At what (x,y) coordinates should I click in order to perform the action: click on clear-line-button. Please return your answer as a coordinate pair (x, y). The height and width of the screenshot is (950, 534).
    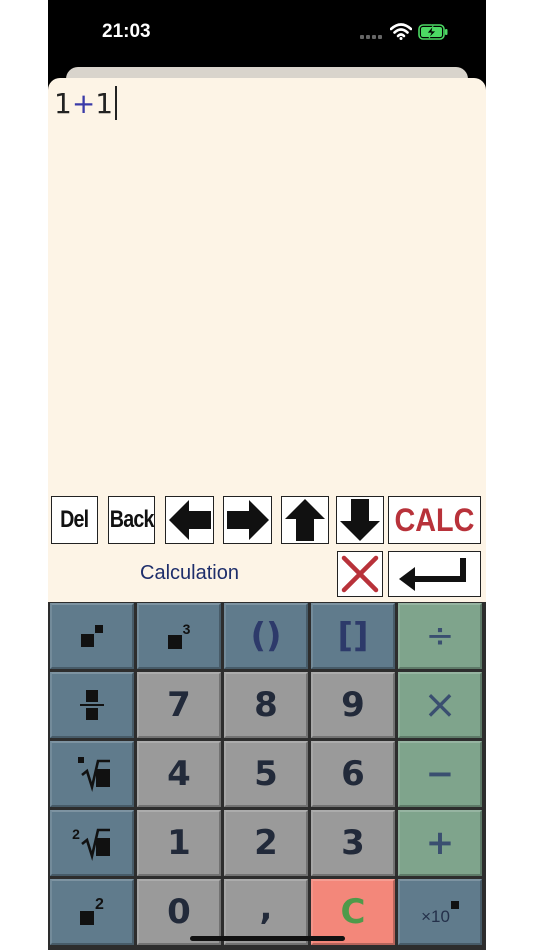
    Looking at the image, I should click on (360, 574).